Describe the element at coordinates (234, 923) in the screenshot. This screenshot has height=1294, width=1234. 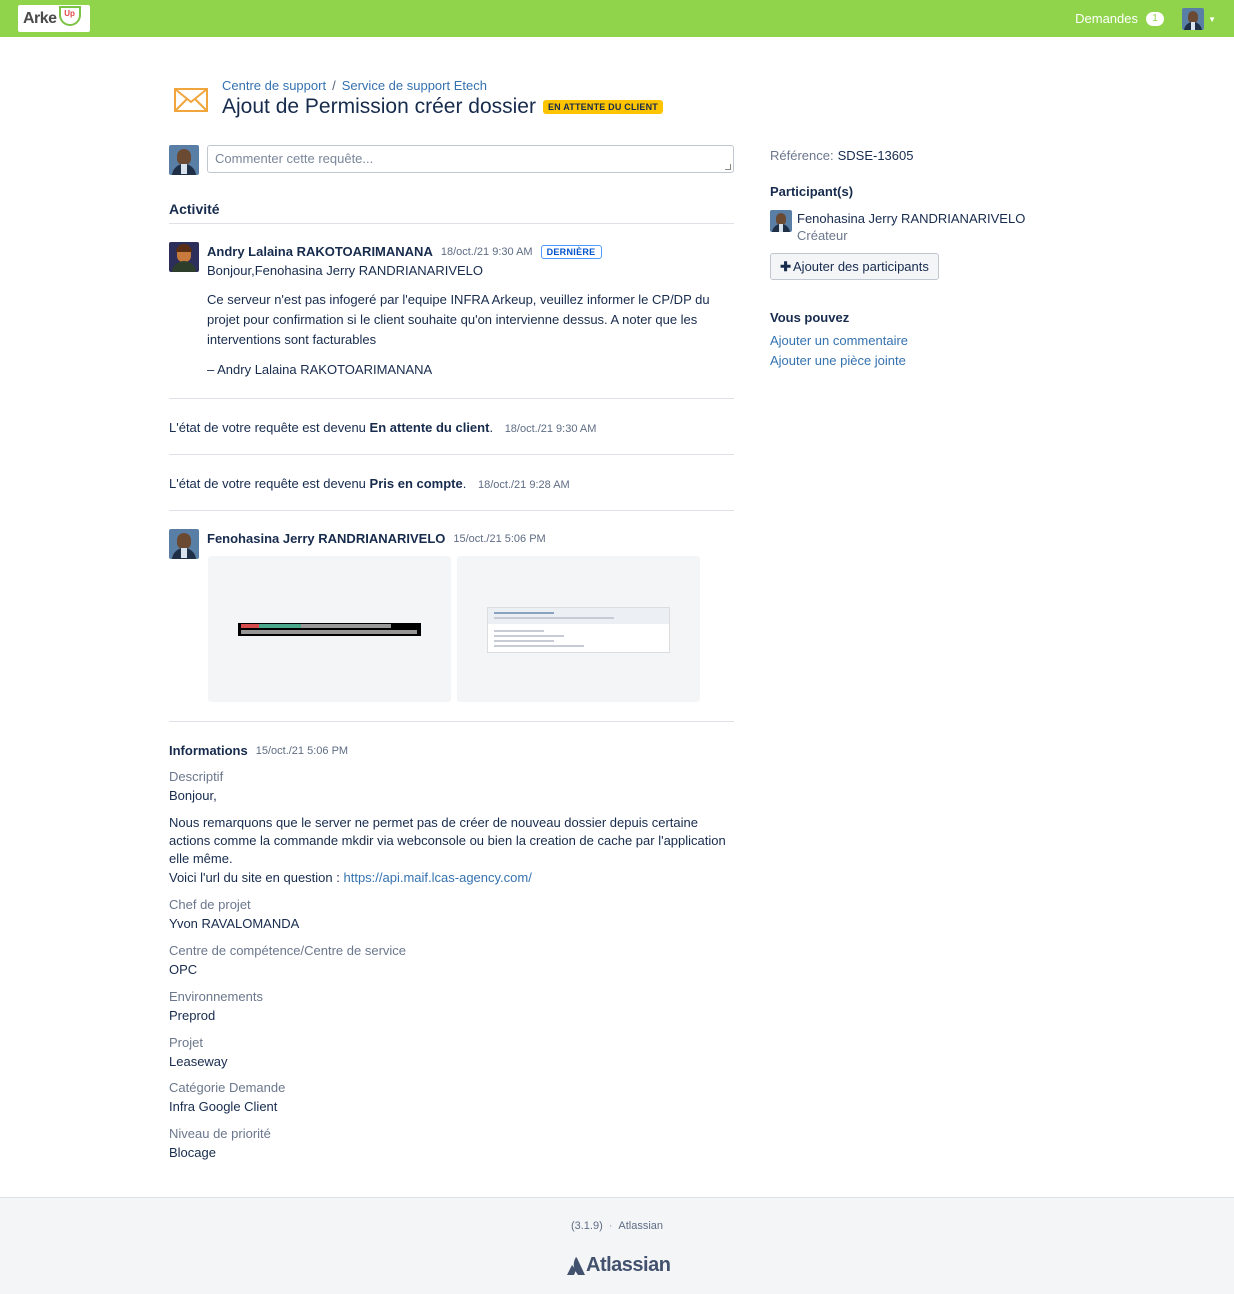
I see `field-value: Yvon RAVALOMANDA` at that location.